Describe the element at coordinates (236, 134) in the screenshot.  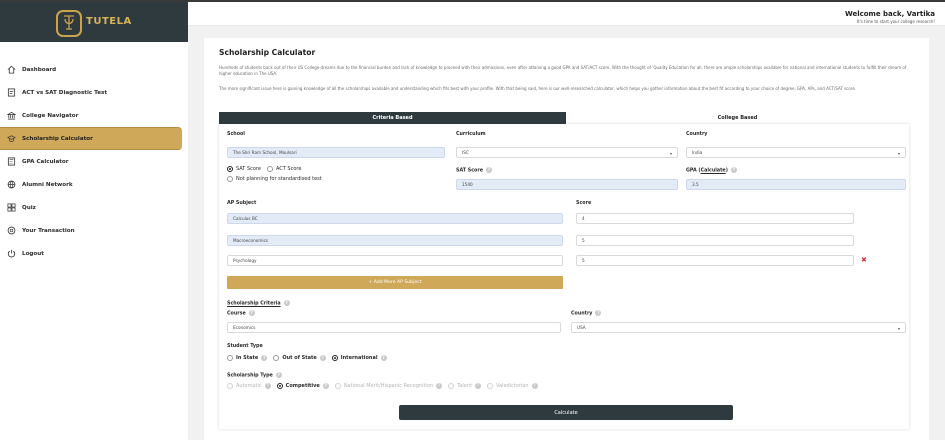
I see `school-label: School` at that location.